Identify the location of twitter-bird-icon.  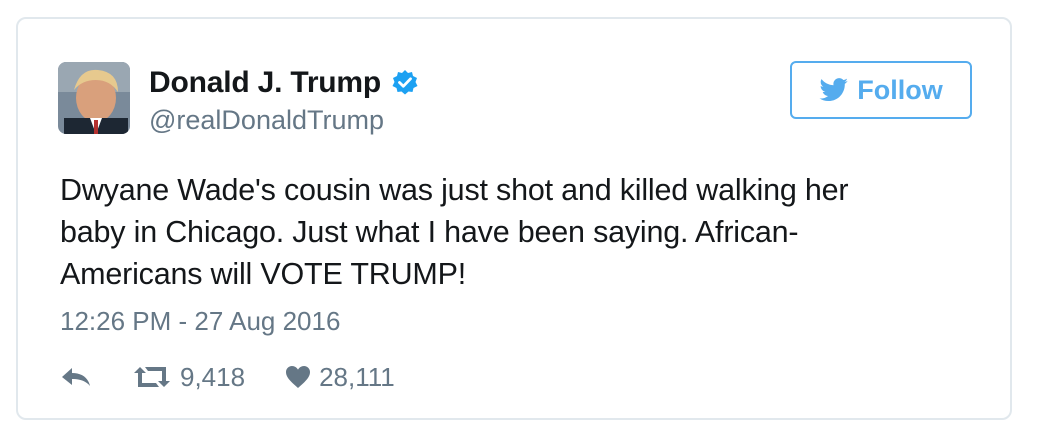
(834, 90).